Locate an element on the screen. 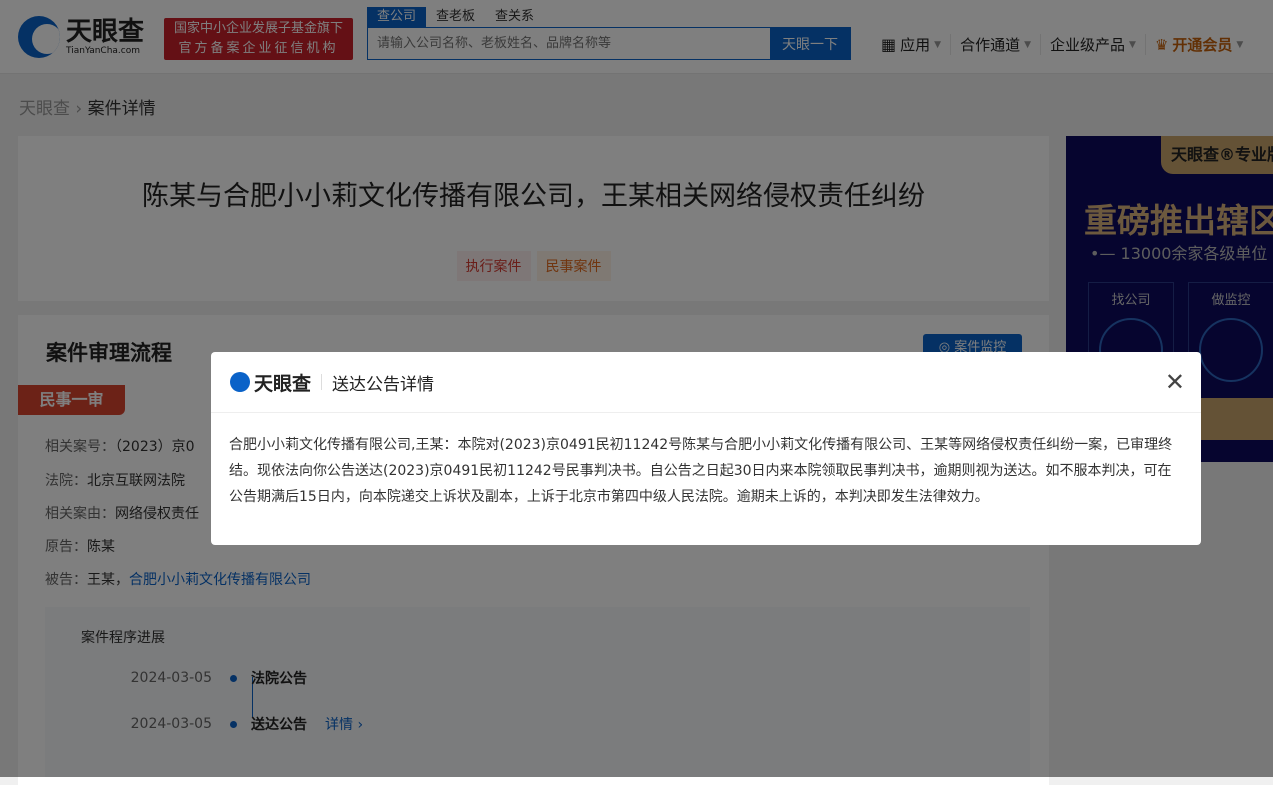 This screenshot has height=785, width=1273. logo-text: 天眼查 is located at coordinates (283, 383).